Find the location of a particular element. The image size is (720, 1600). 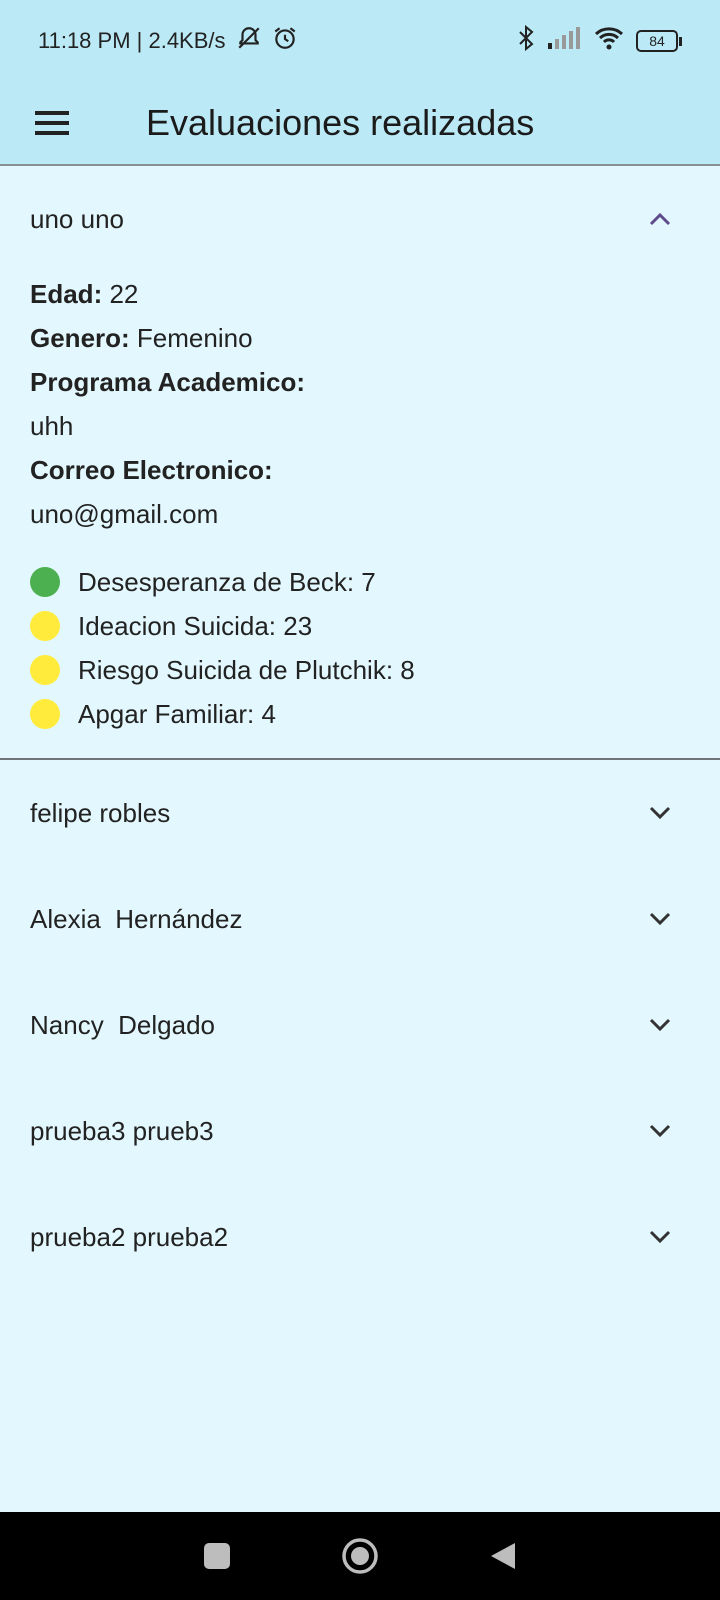

email-label-row: Correo Electronico: is located at coordinates (360, 470).